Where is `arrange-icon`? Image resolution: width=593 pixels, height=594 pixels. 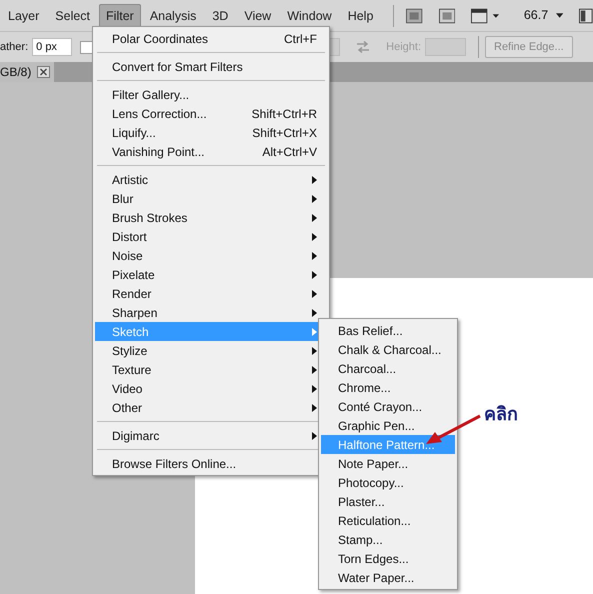 arrange-icon is located at coordinates (586, 16).